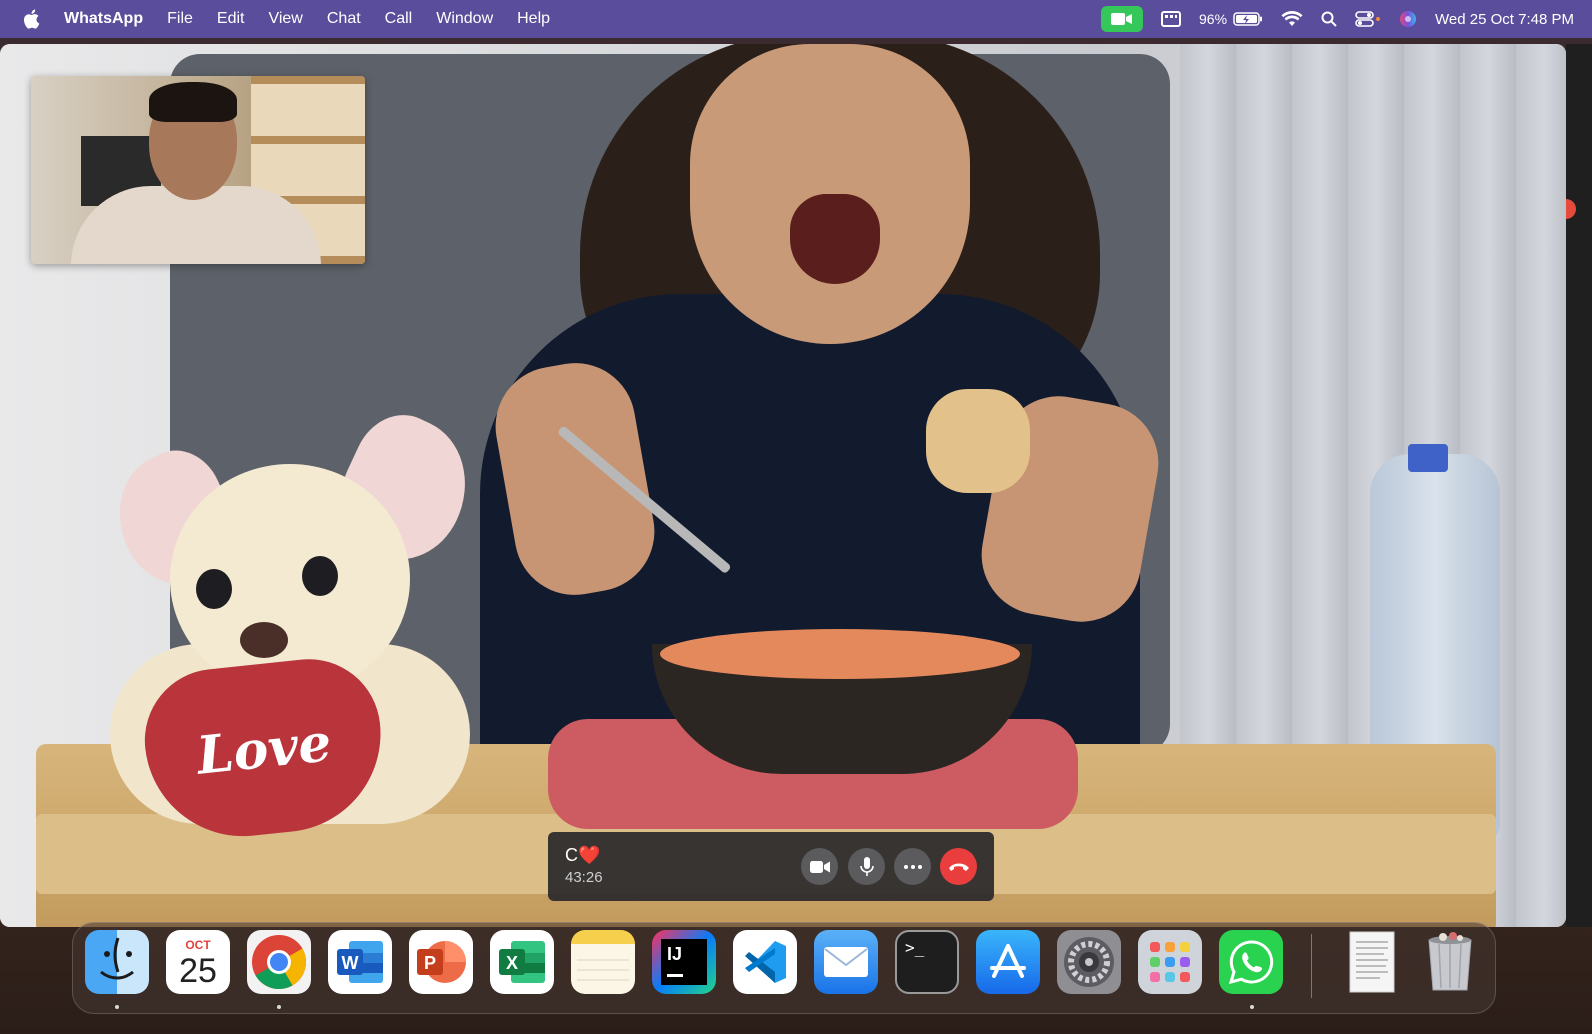  What do you see at coordinates (1311, 966) in the screenshot?
I see `dock-separator` at bounding box center [1311, 966].